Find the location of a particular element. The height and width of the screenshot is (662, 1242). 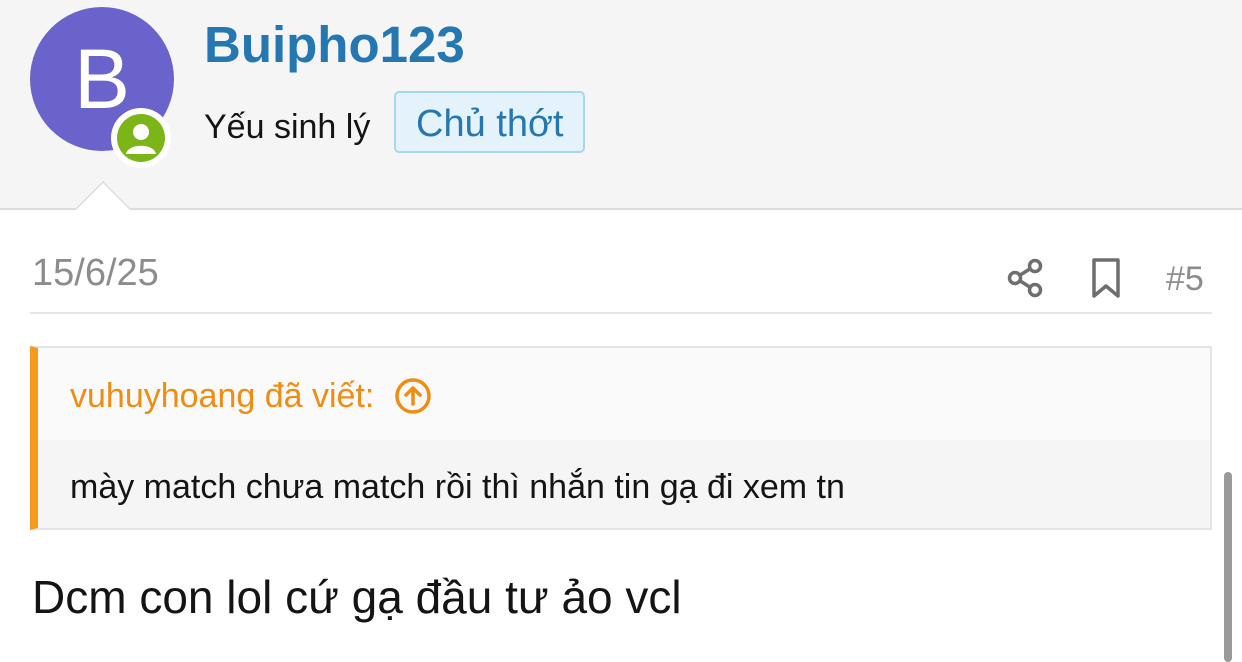

share-button is located at coordinates (1026, 278).